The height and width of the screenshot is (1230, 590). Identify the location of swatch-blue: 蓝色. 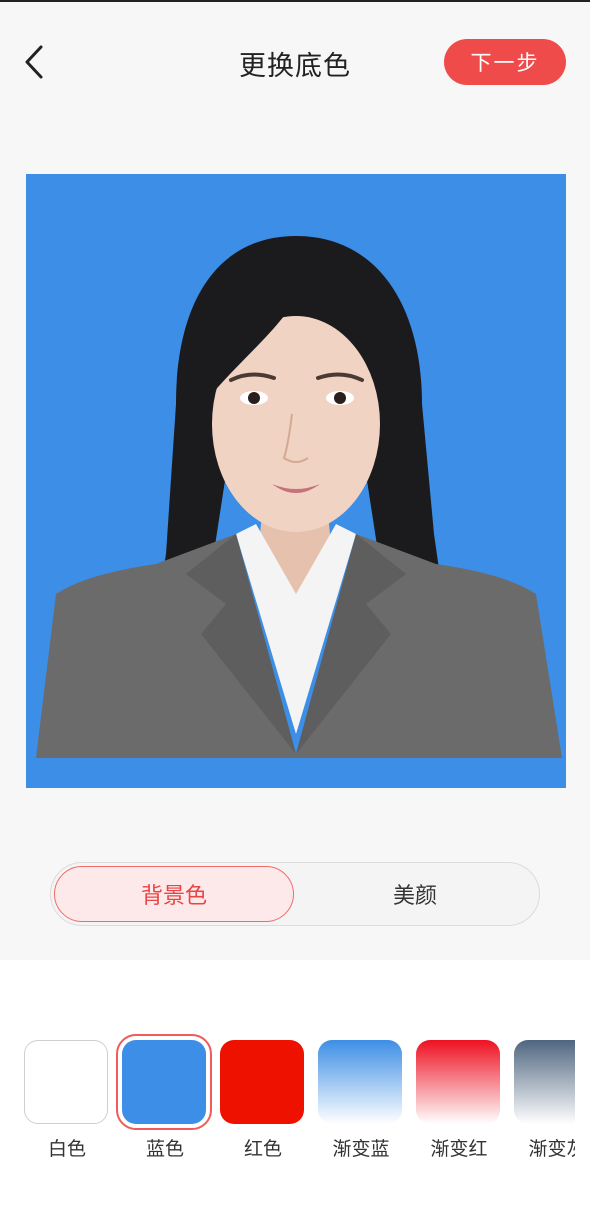
(164, 1097).